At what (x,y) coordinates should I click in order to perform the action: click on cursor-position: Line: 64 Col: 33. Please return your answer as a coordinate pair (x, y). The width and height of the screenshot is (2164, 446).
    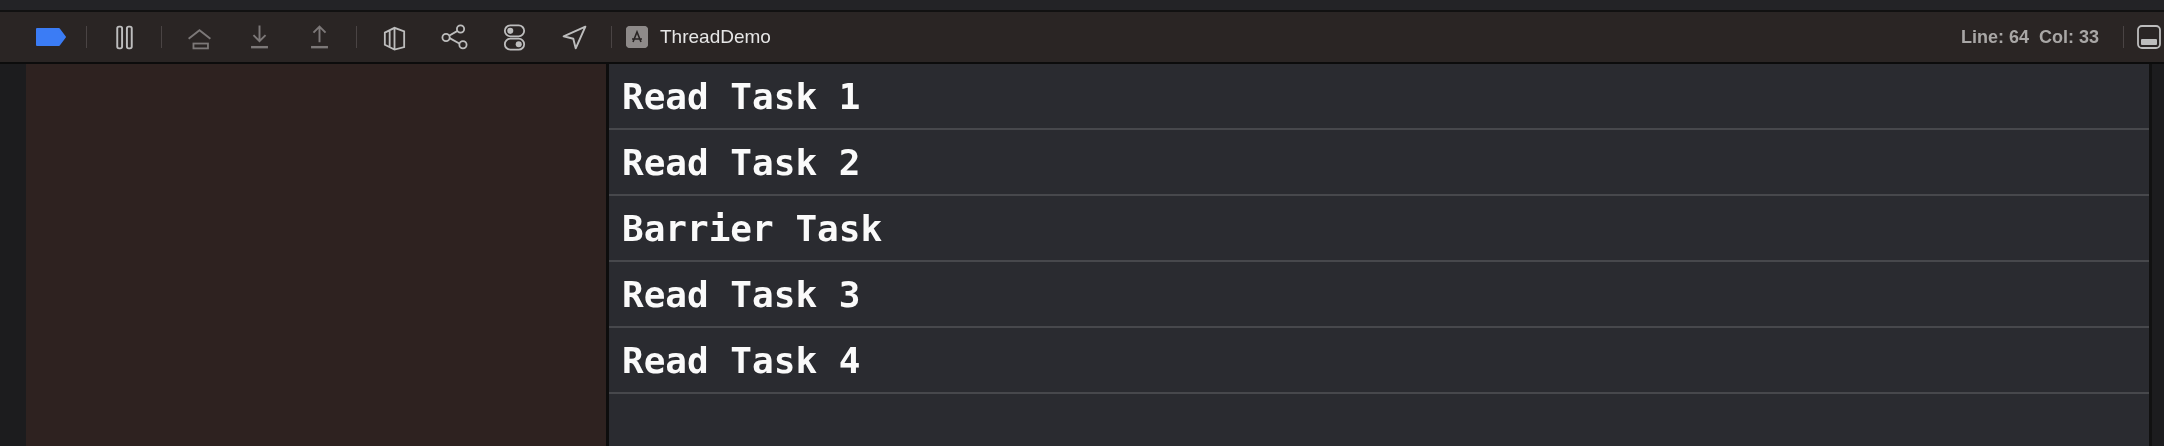
    Looking at the image, I should click on (2029, 37).